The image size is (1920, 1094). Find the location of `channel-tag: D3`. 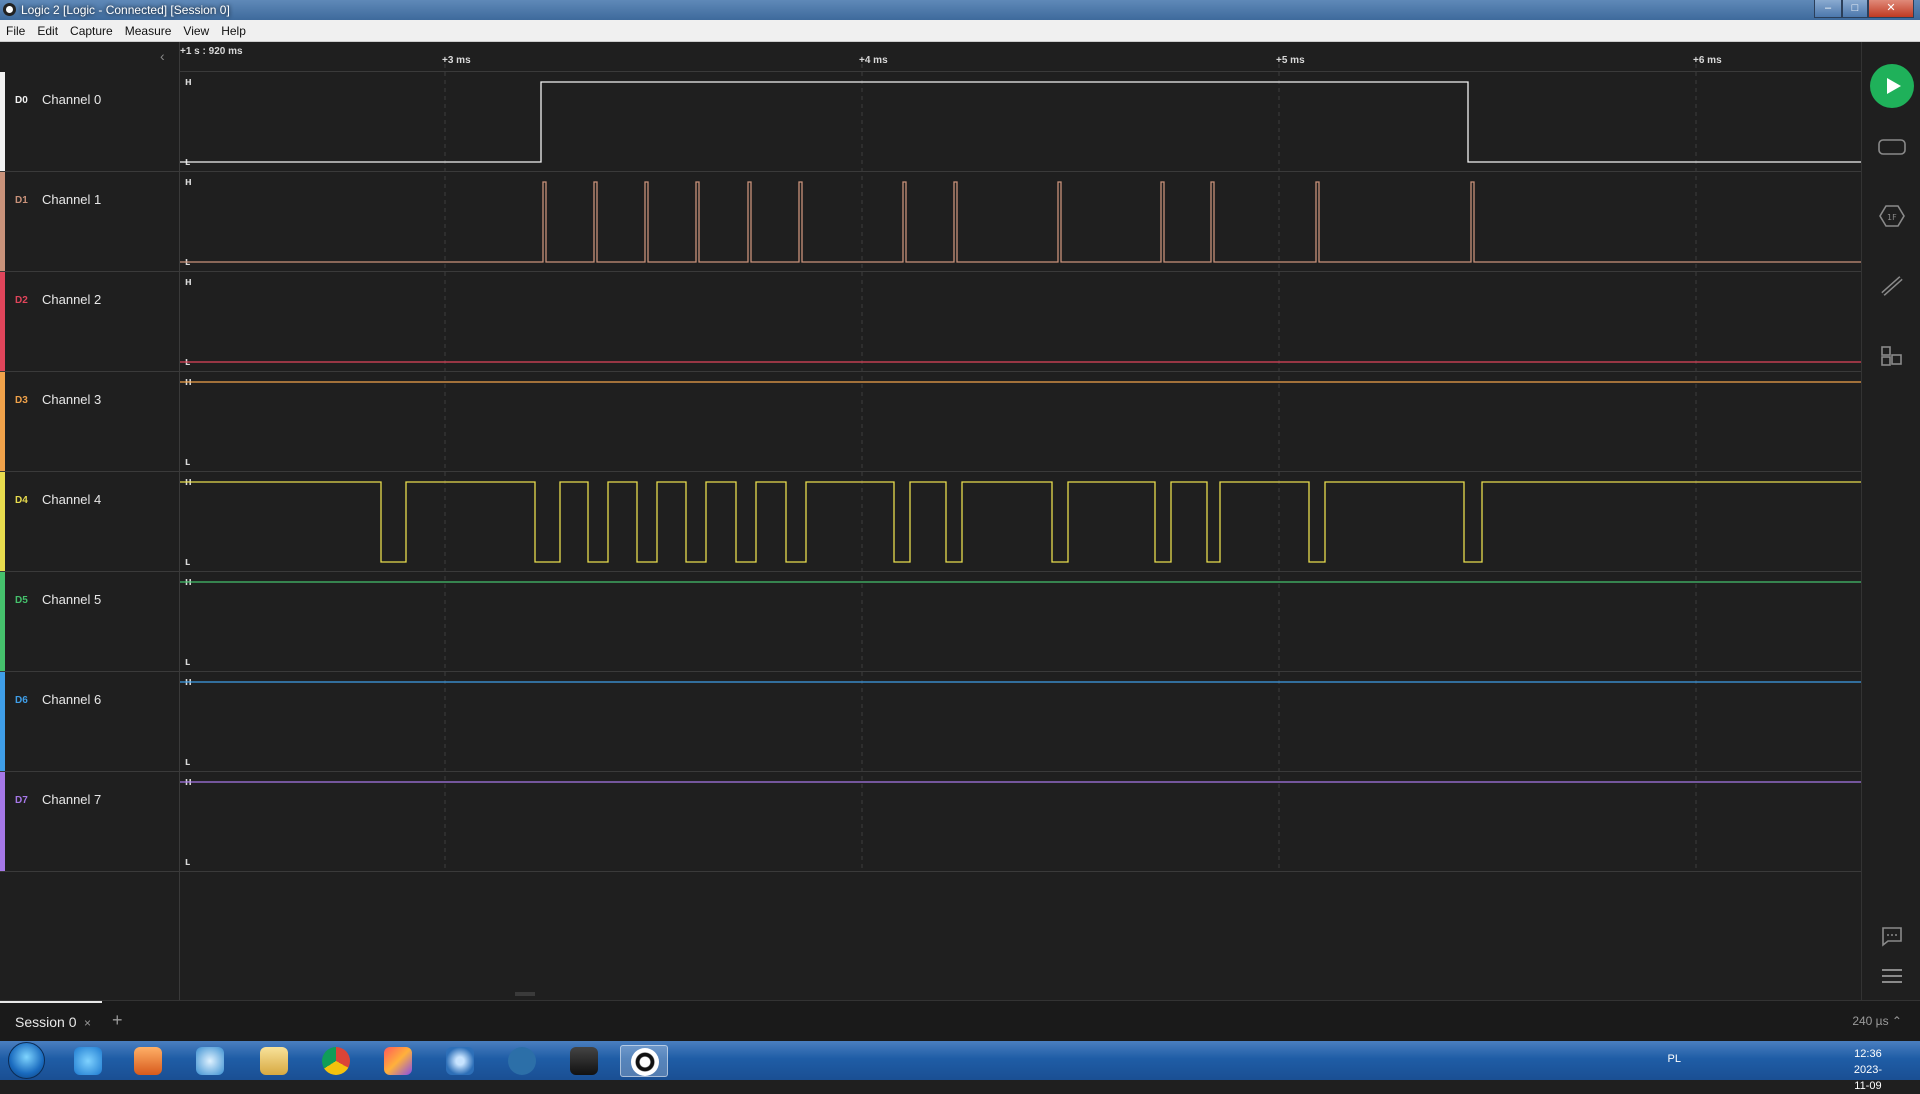

channel-tag: D3 is located at coordinates (21, 400).